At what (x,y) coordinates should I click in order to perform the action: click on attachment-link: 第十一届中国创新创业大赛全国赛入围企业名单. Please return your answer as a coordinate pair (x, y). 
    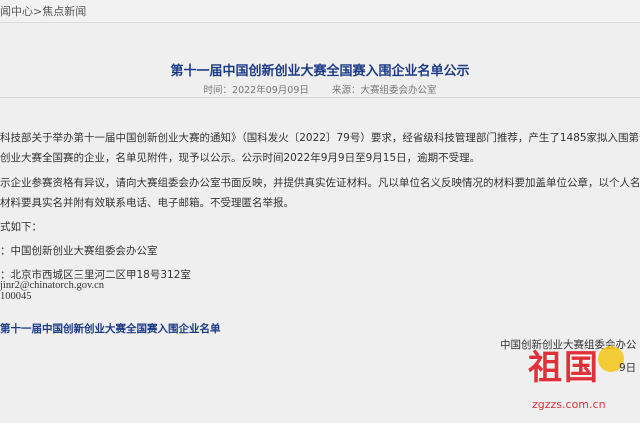
    Looking at the image, I should click on (110, 328).